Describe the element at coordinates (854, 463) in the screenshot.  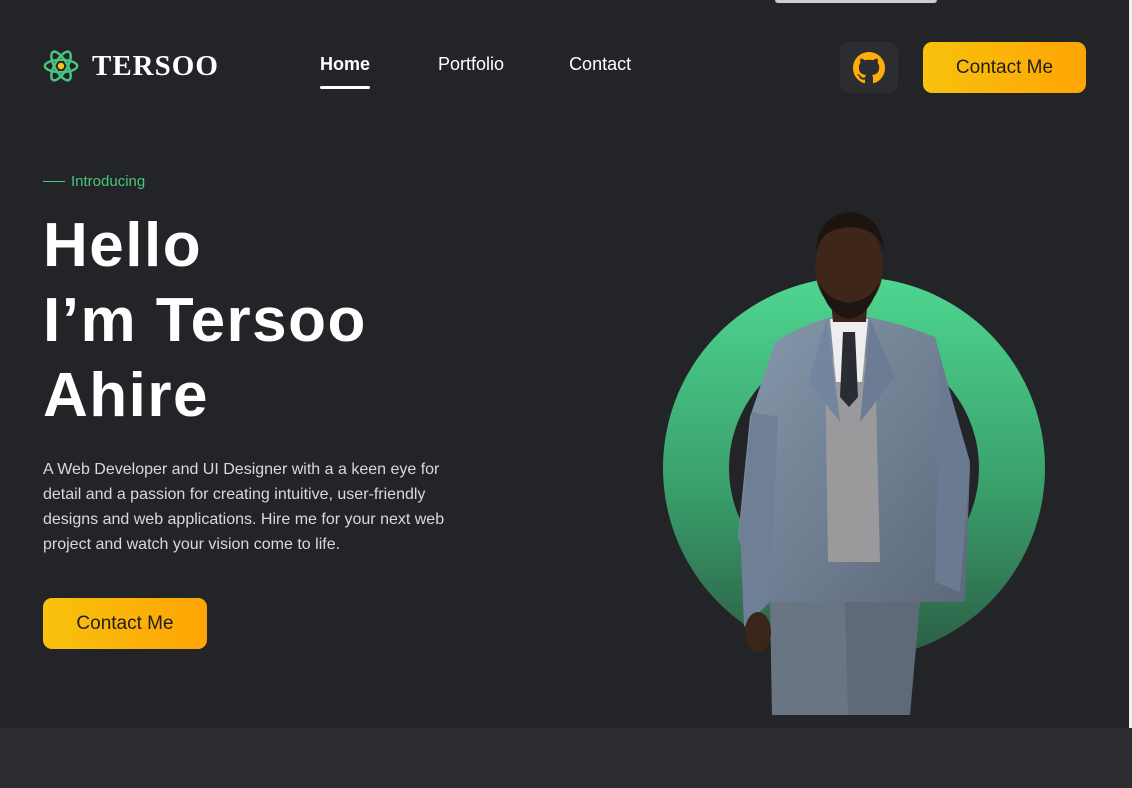
I see `portrait-image` at that location.